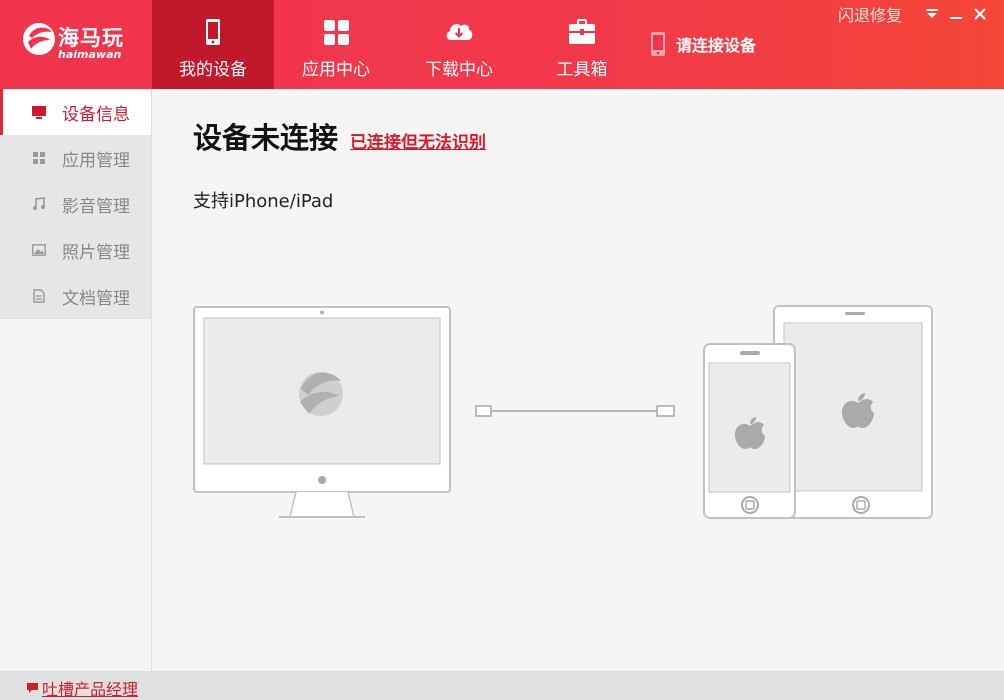  I want to click on logo-icon, so click(39, 39).